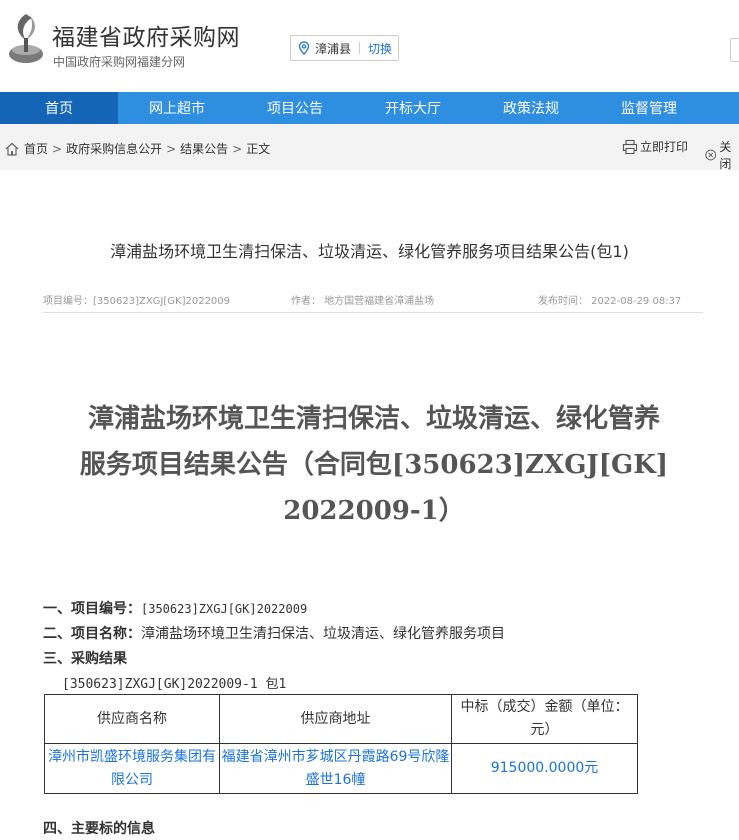 This screenshot has height=840, width=739. I want to click on award-amount-cell: 915000.0000元, so click(544, 768).